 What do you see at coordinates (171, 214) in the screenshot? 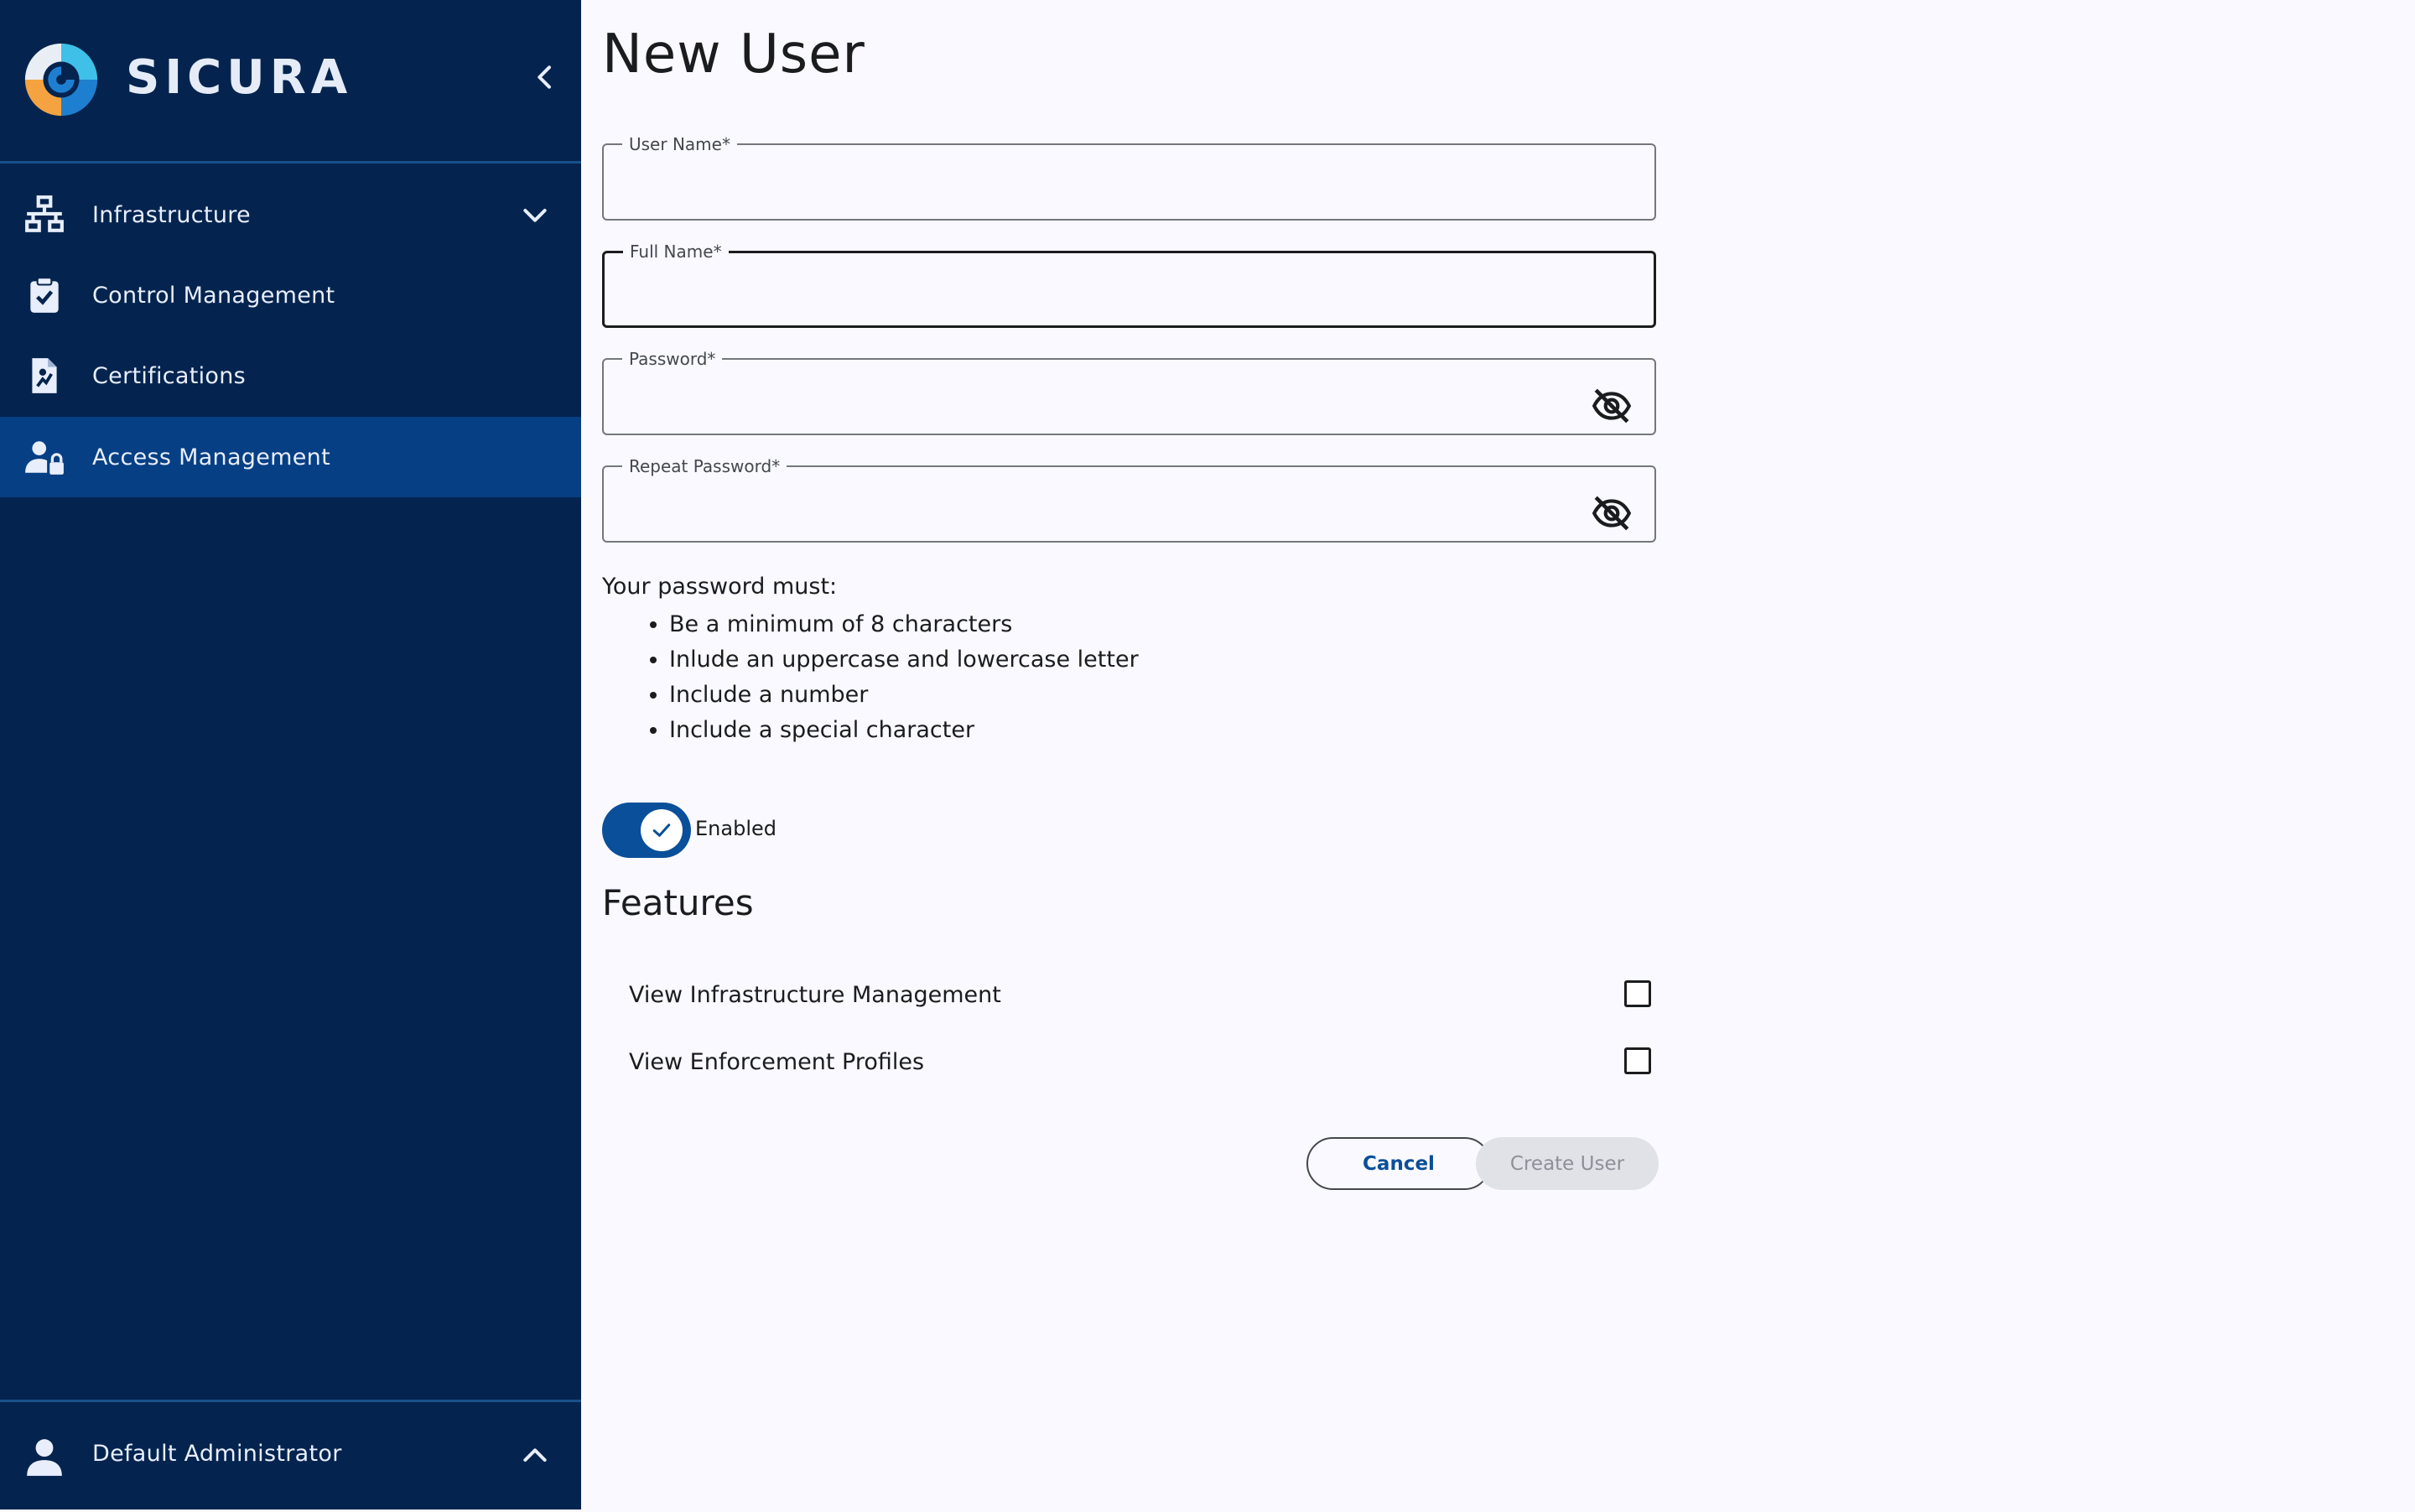
I see `sidebar-item-label: Infrastructure` at bounding box center [171, 214].